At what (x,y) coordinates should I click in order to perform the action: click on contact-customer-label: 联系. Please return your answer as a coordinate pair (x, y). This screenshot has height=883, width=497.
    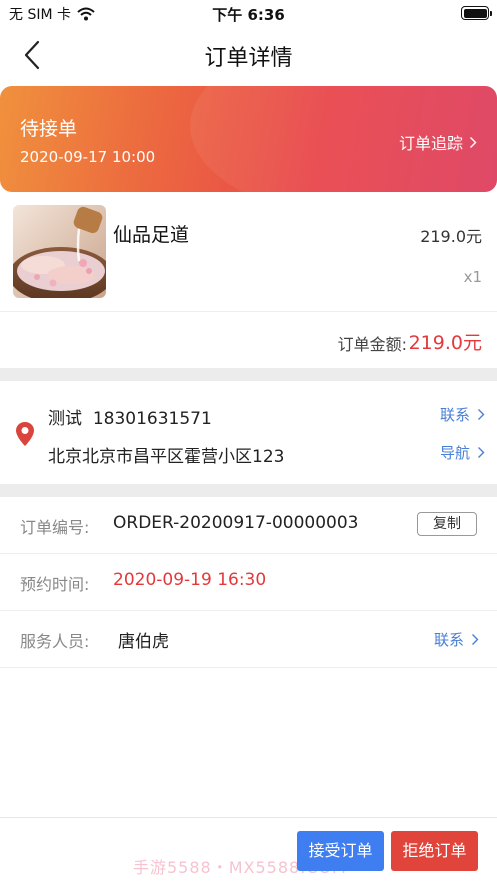
    Looking at the image, I should click on (454, 415).